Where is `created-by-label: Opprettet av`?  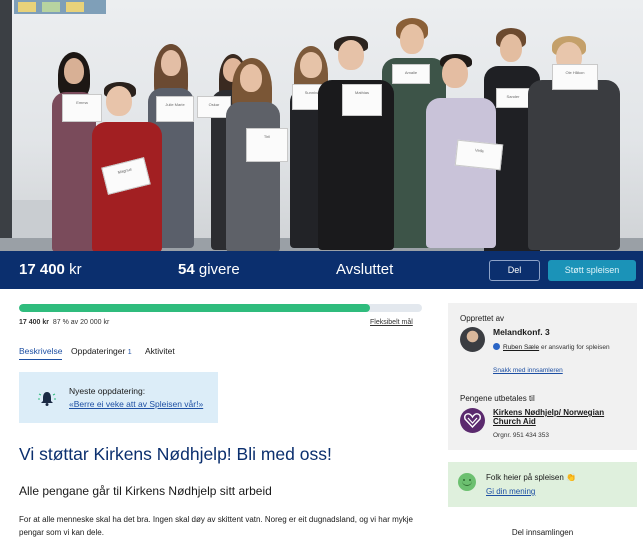
created-by-label: Opprettet av is located at coordinates (482, 318).